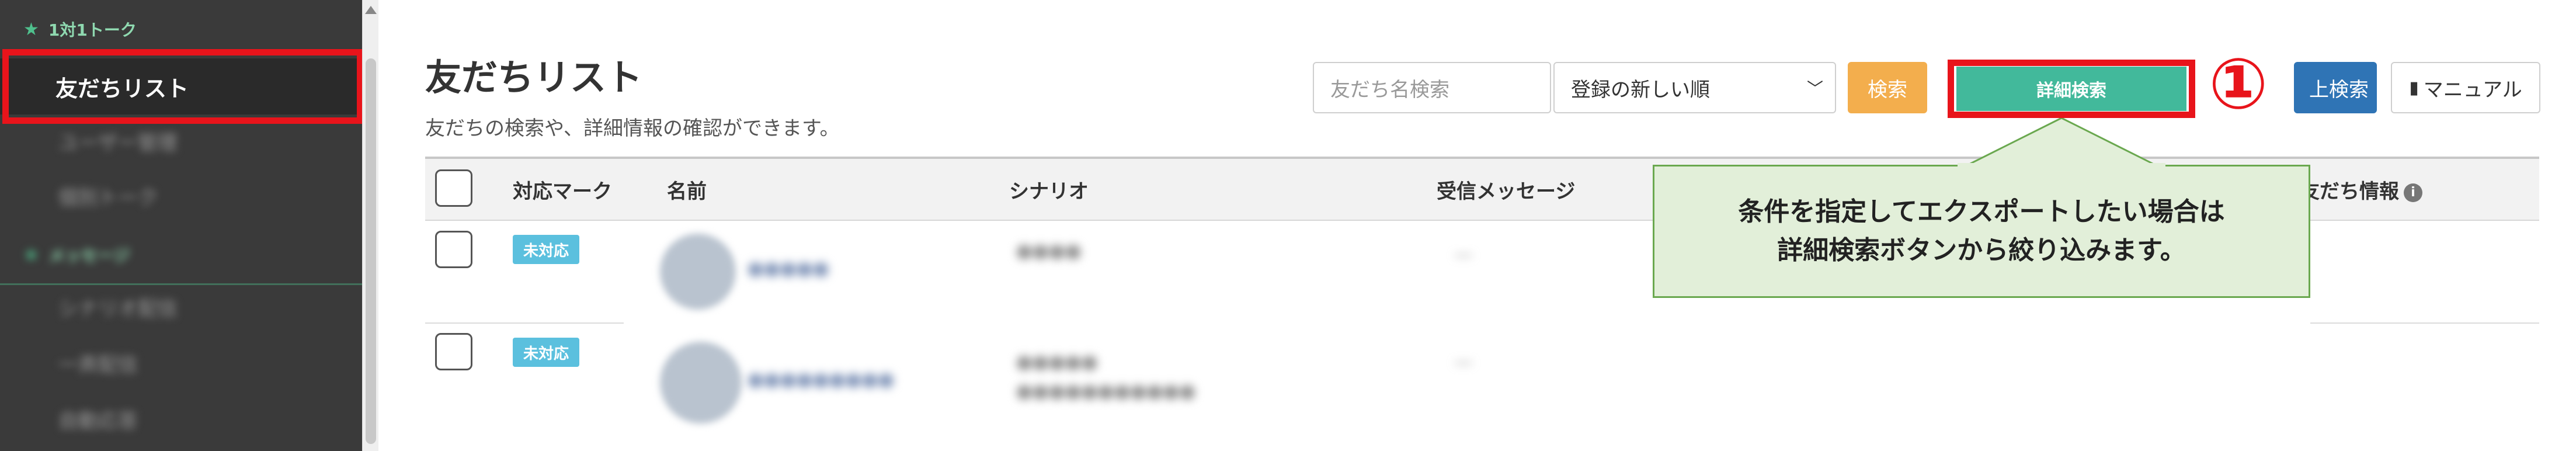  Describe the element at coordinates (118, 309) in the screenshot. I see `sidebar-item-label: シナリオ配信` at that location.